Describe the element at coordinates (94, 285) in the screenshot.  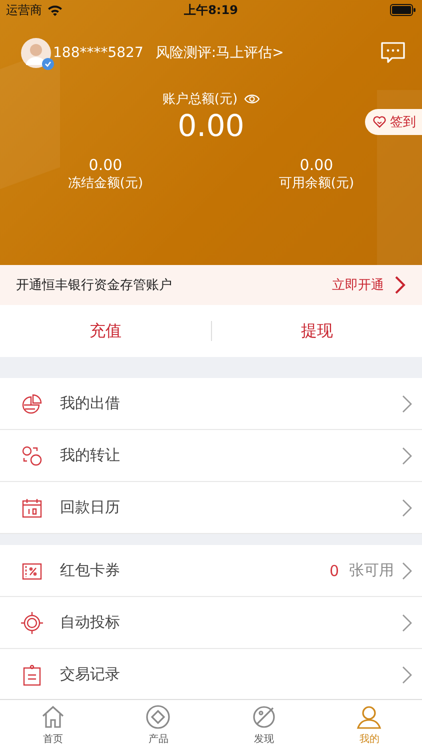
I see `notice-text: 开通恒丰银行资金存管账户` at that location.